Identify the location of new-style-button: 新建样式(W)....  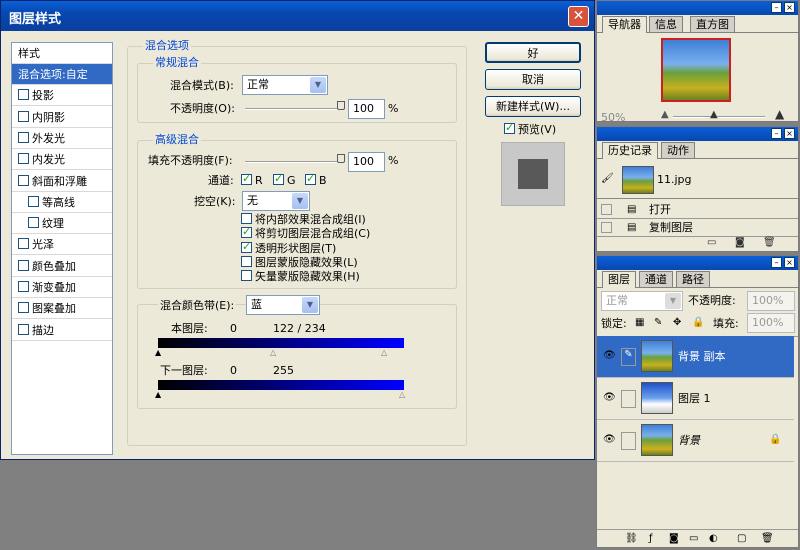
(533, 106).